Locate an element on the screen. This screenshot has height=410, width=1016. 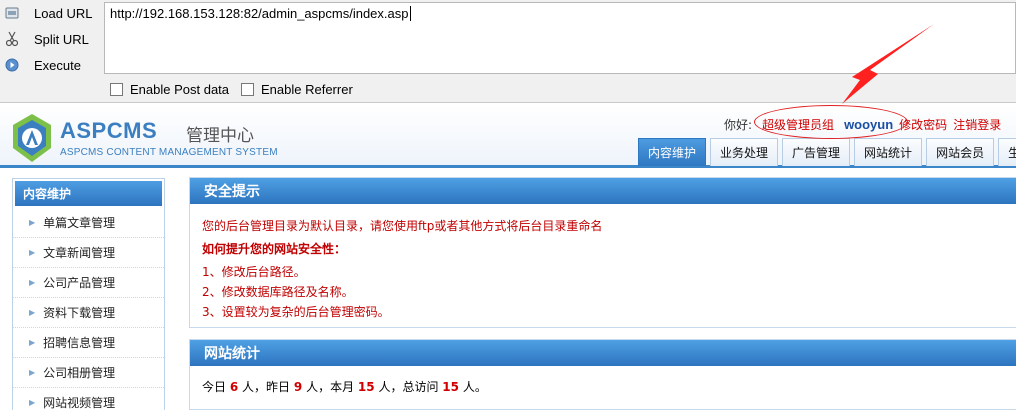
yesterday-label: 人，昨日 is located at coordinates (266, 387).